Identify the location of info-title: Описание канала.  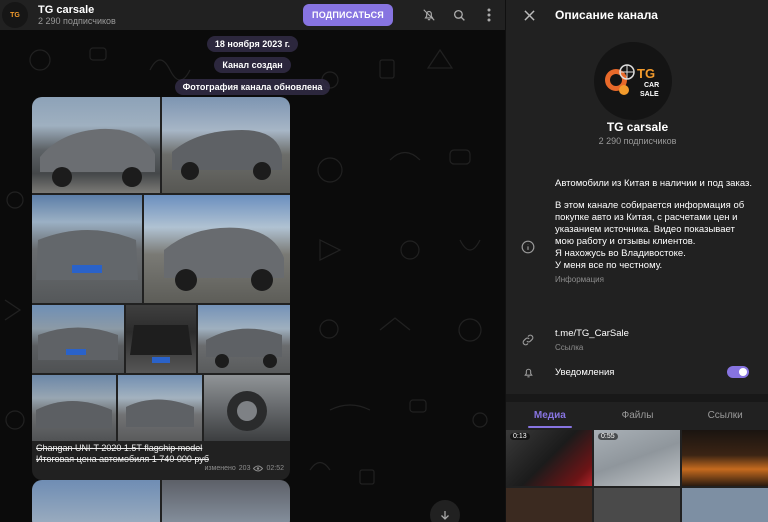
(606, 15).